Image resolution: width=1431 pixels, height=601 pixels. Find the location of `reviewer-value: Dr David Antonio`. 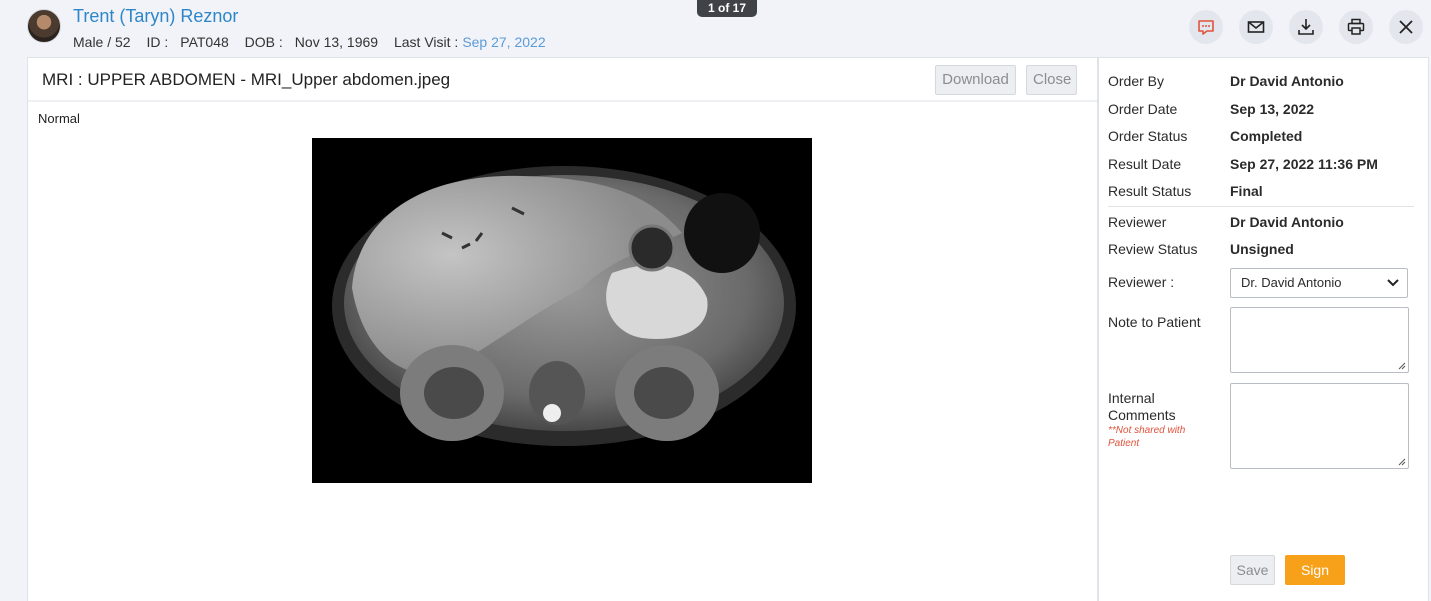

reviewer-value: Dr David Antonio is located at coordinates (1287, 222).